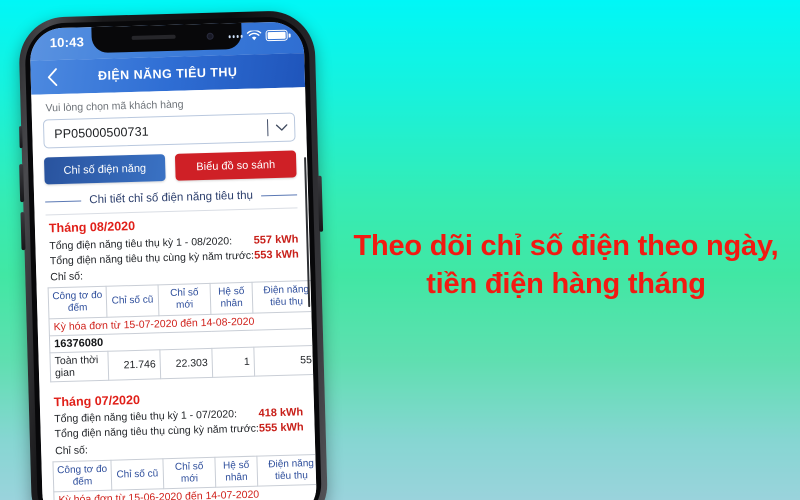 The width and height of the screenshot is (800, 500). What do you see at coordinates (566, 246) in the screenshot?
I see `promo-headline-line-1: Theo dõi chỉ số điện theo ngày,` at bounding box center [566, 246].